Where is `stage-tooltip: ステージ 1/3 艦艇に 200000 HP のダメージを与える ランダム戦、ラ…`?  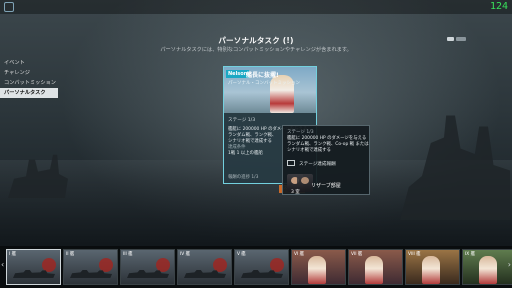
stage-tooltip: ステージ 1/3 艦艇に 200000 HP のダメージを与える ランダム戦、ラ… is located at coordinates (326, 160).